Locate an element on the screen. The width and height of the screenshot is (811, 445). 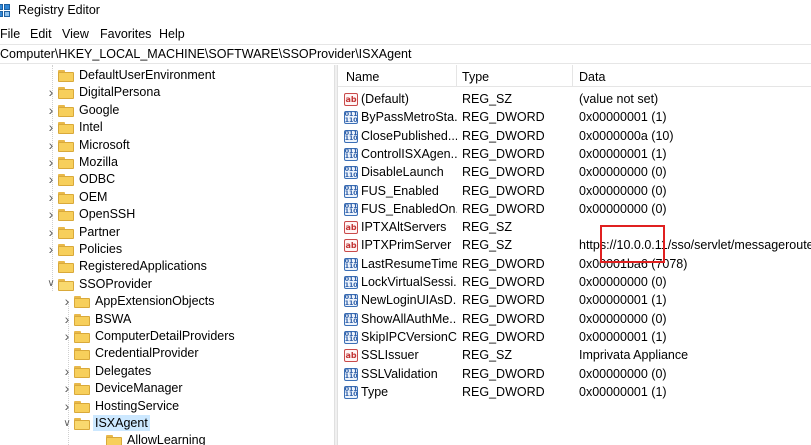
tree-node-openssh: › OpenSSH is located at coordinates (167, 214).